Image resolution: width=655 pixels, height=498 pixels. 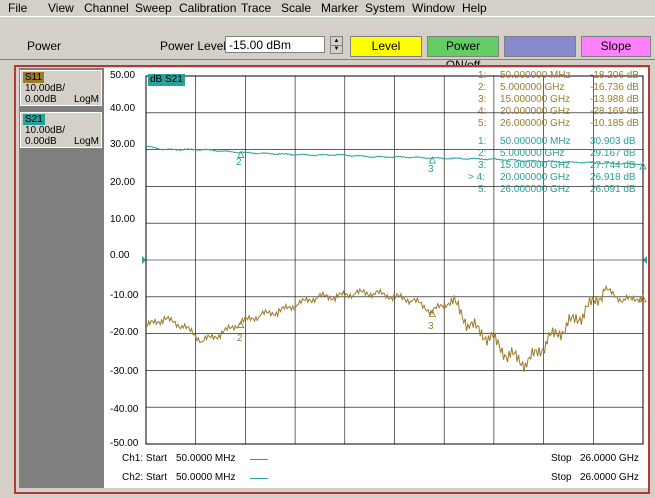 I want to click on ref-level-marker-left, so click(x=144, y=260).